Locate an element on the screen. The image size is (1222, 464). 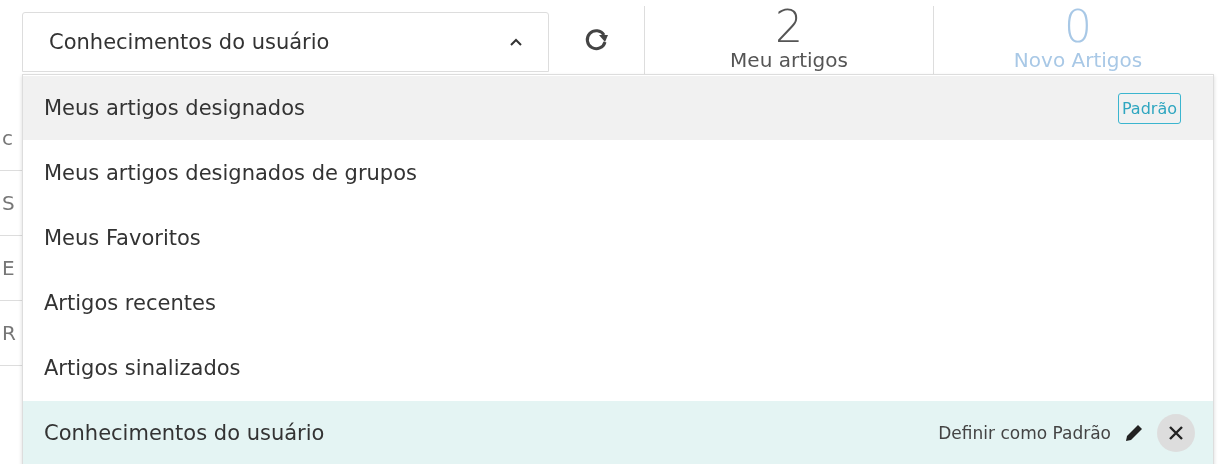
row-text: R is located at coordinates (9, 333).